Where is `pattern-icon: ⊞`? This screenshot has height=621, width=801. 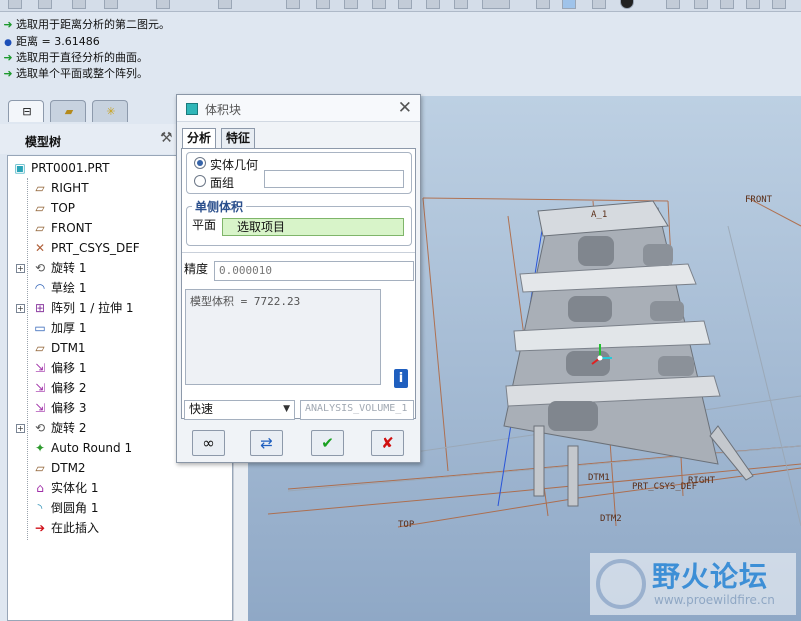
pattern-icon: ⊞ is located at coordinates (40, 308).